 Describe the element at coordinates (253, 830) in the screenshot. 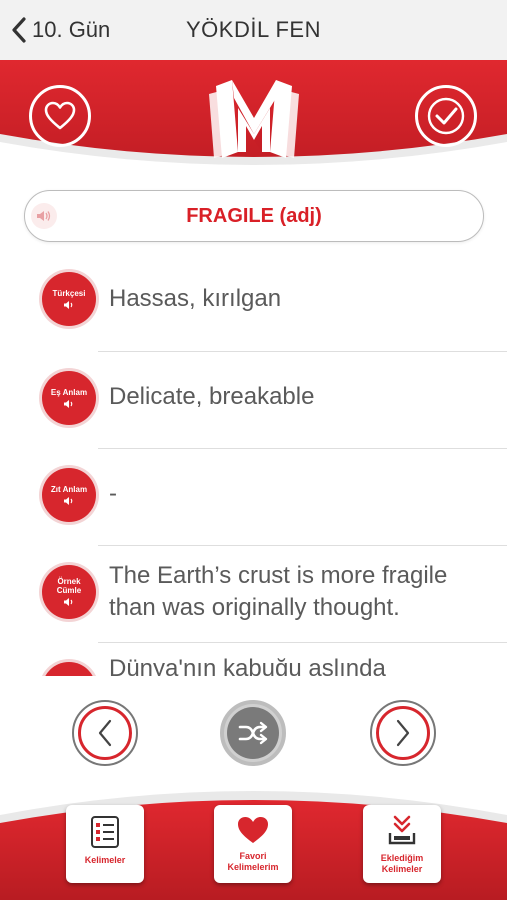

I see `heart-icon` at that location.